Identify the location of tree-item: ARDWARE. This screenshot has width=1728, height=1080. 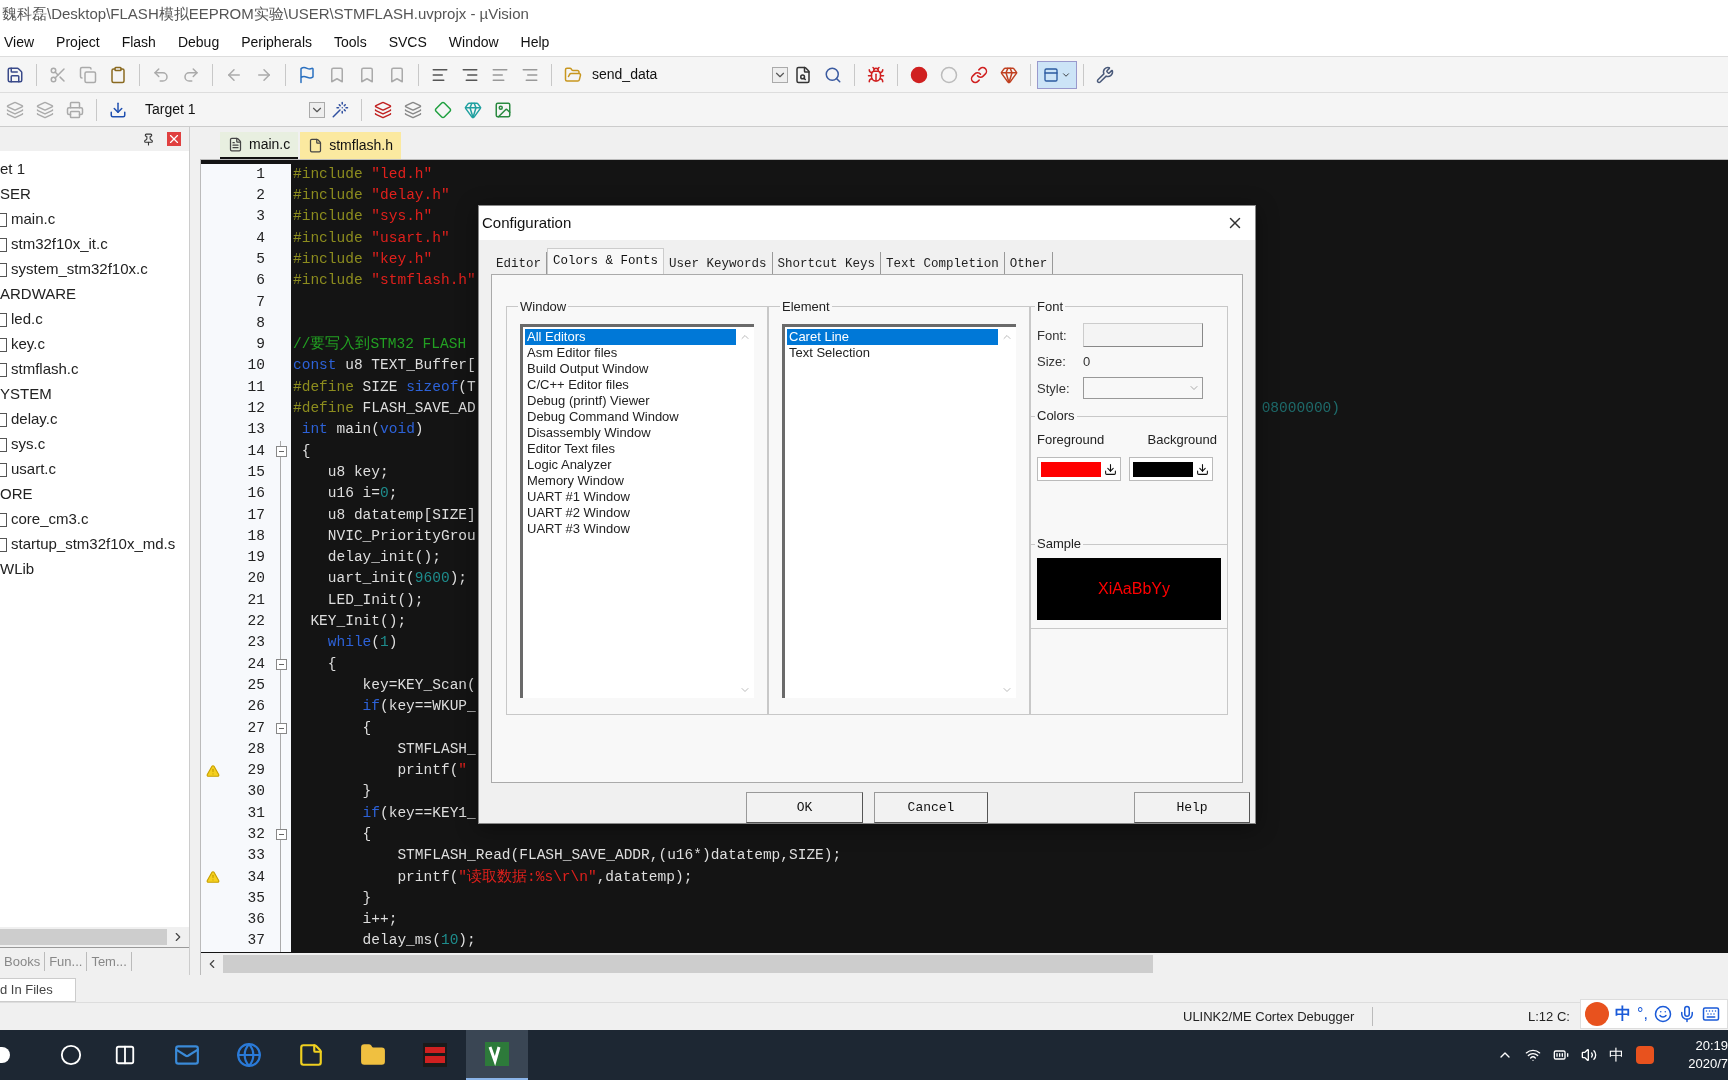
(38, 294).